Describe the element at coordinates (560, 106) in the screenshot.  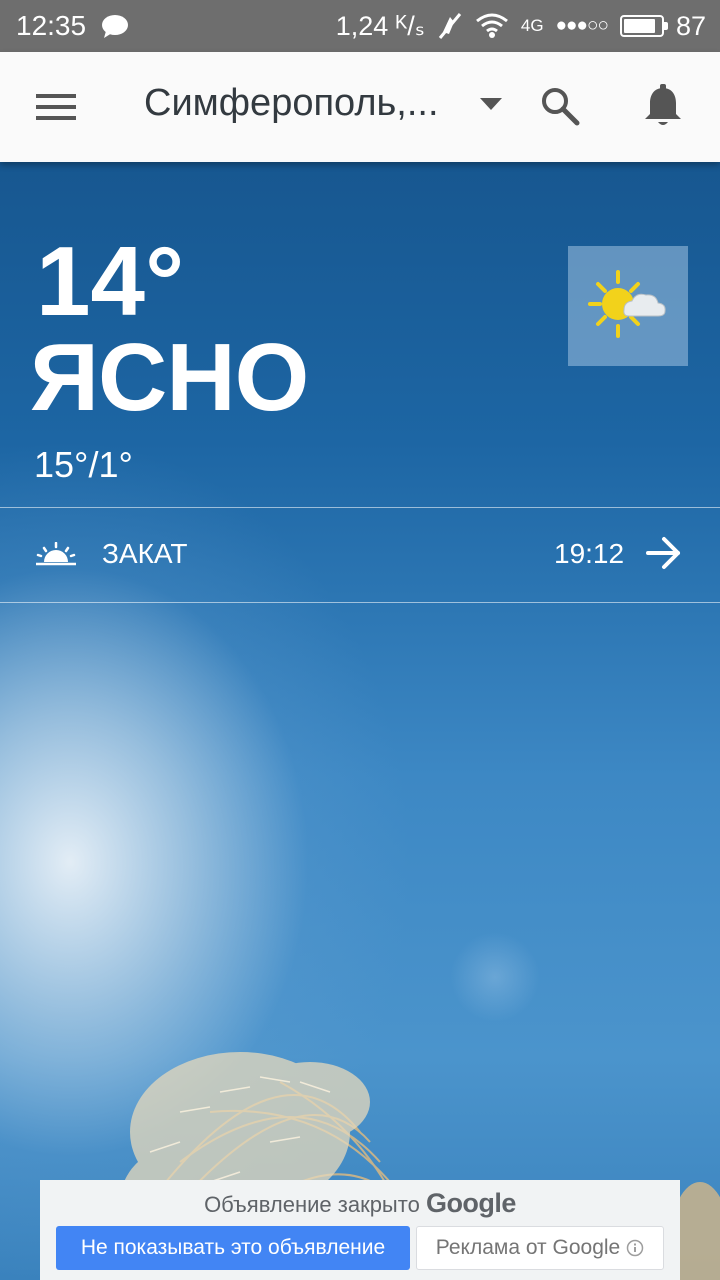
I see `search-icon` at that location.